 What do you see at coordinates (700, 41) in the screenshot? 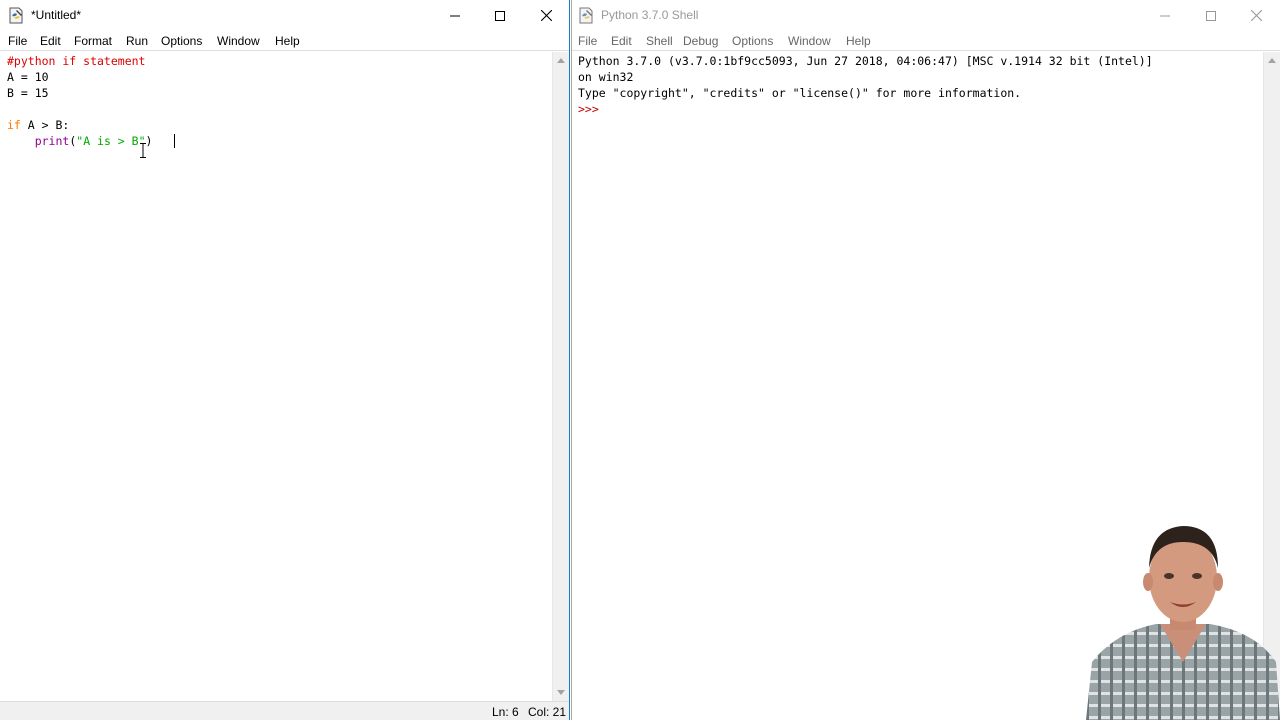
I see `menu-debug: Debug` at bounding box center [700, 41].